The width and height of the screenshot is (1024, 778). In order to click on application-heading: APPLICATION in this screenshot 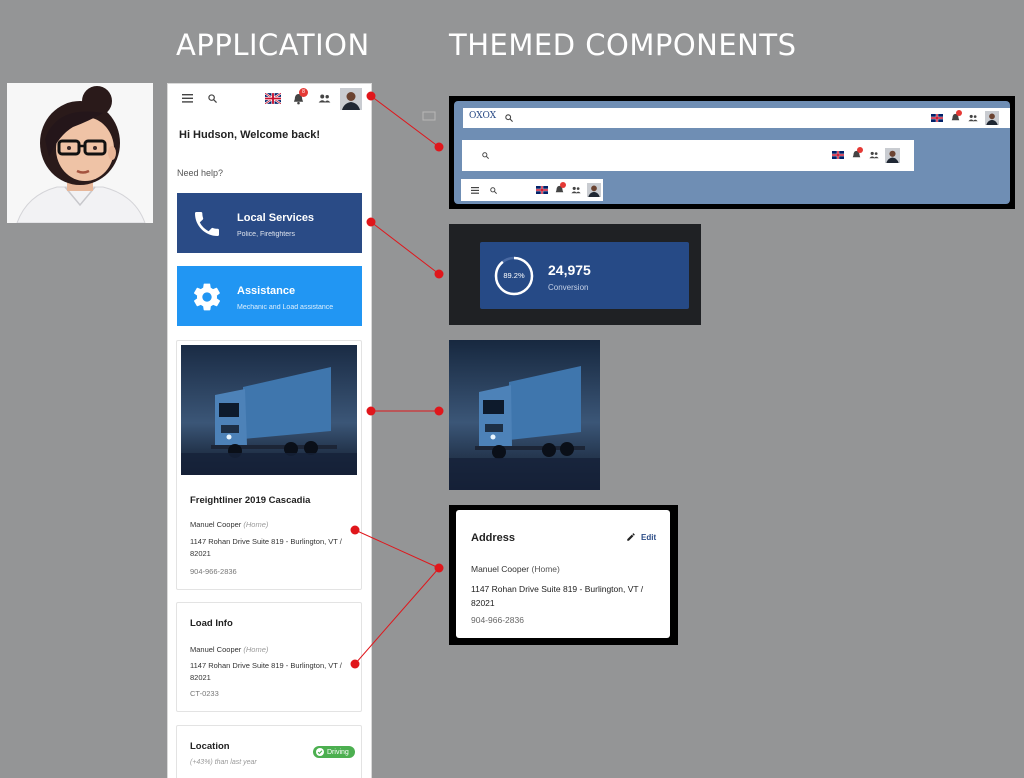, I will do `click(273, 45)`.